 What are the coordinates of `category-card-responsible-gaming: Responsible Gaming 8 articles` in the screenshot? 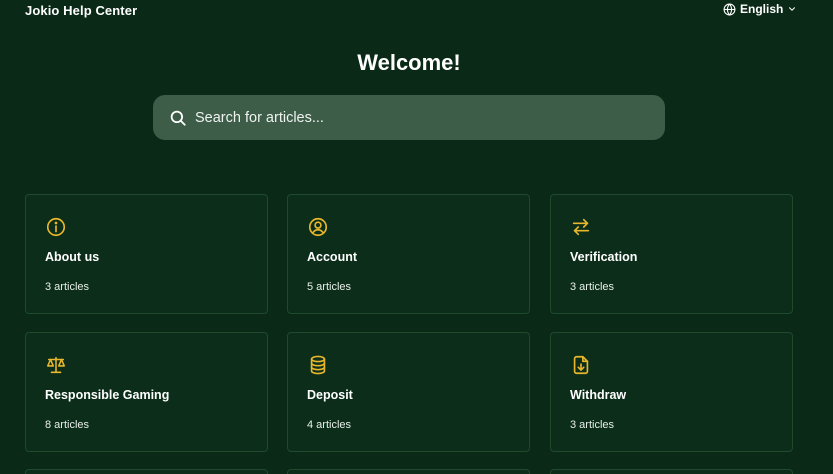 It's located at (146, 392).